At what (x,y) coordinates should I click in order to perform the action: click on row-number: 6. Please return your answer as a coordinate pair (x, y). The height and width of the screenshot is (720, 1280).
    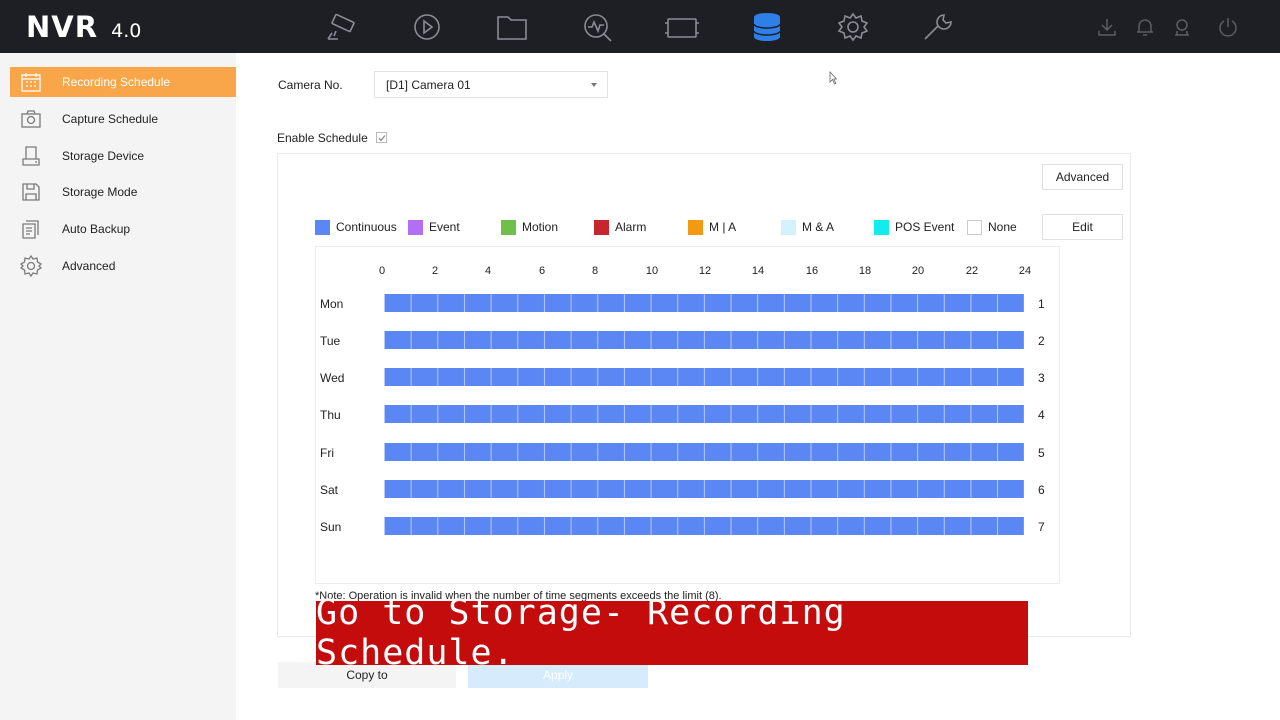
    Looking at the image, I should click on (1041, 490).